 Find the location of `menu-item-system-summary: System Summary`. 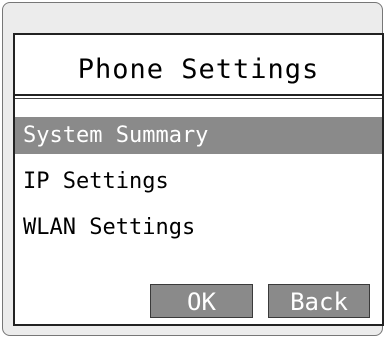

menu-item-system-summary: System Summary is located at coordinates (198, 135).